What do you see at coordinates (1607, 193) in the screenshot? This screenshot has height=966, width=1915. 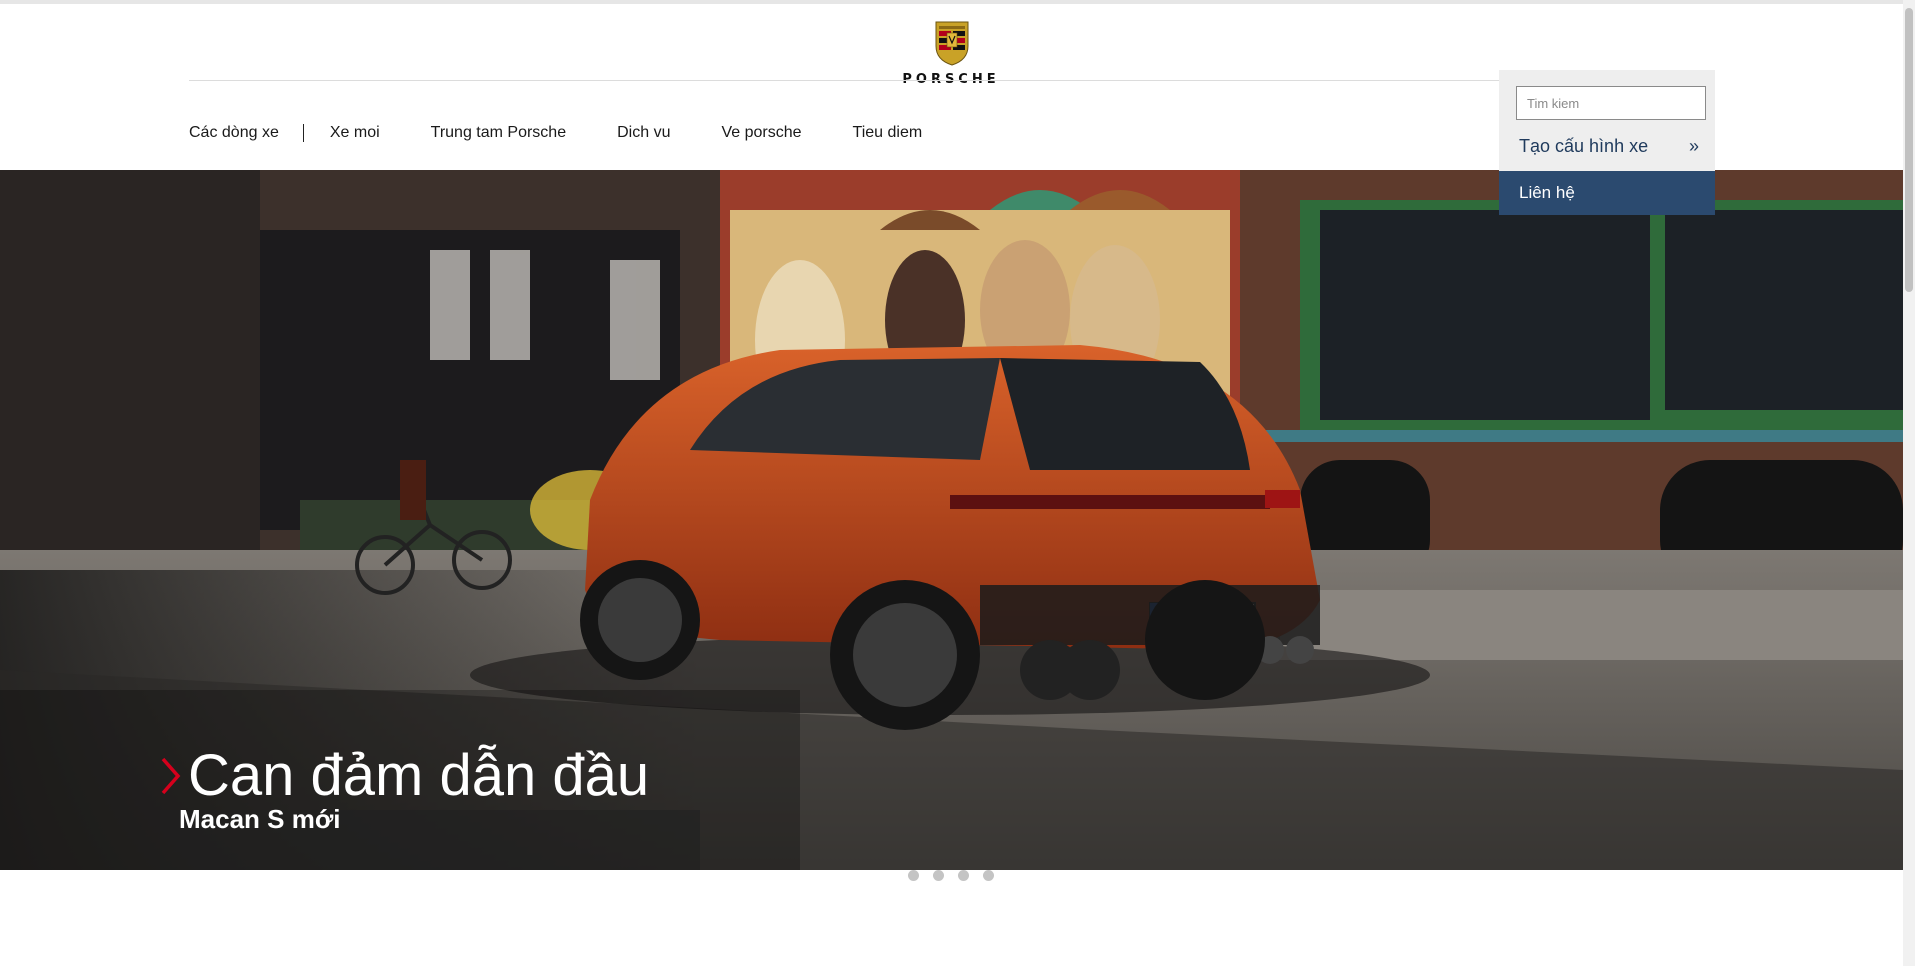 I see `contact-button: Liên hệ` at bounding box center [1607, 193].